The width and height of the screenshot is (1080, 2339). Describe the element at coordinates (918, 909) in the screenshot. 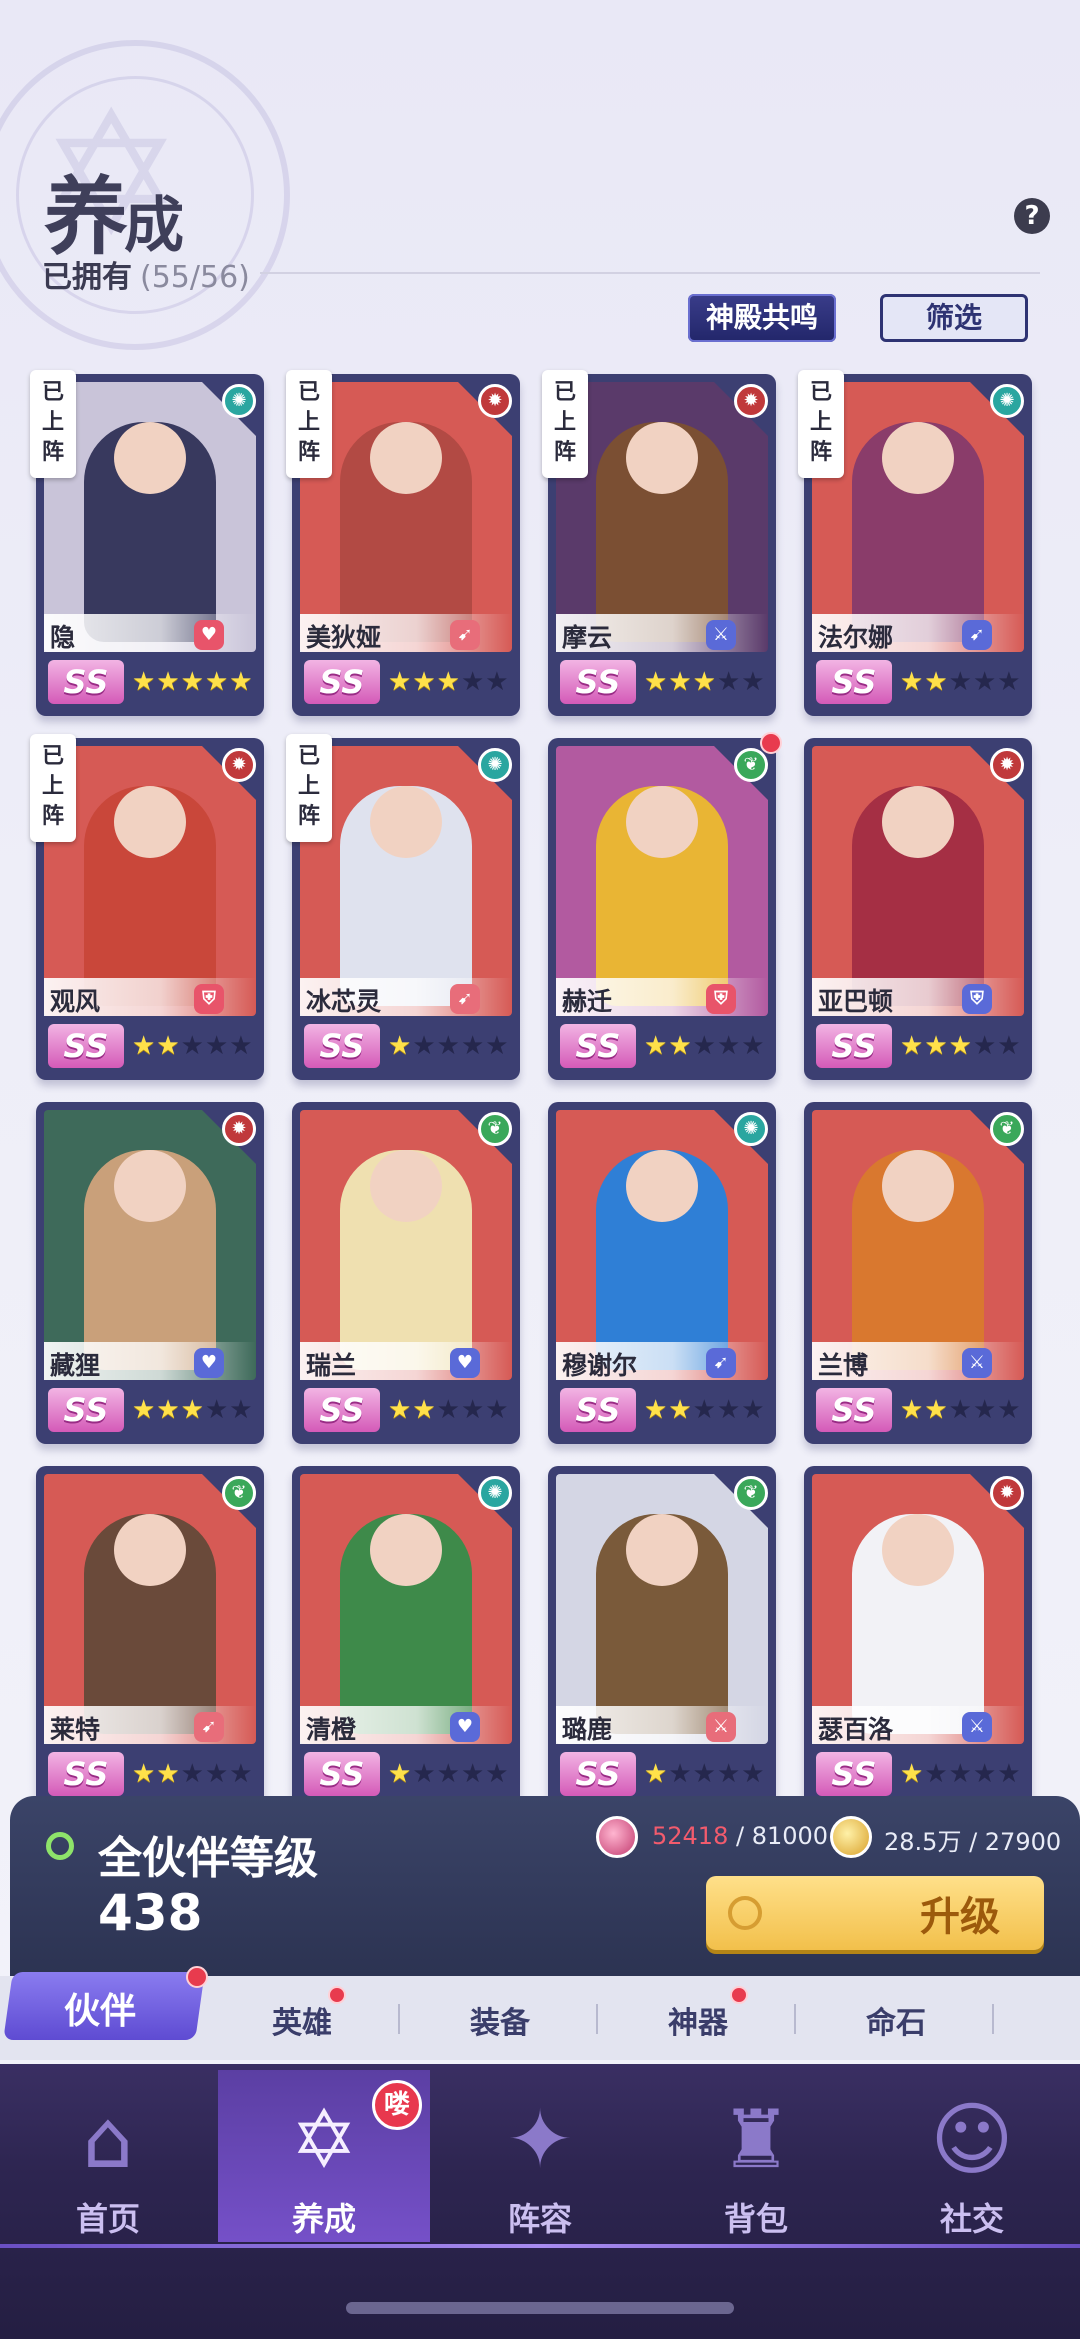

I see `companion-card: 亚巴顿 ⛨ ✹ SS ★ ★ ★ ★ ★` at that location.